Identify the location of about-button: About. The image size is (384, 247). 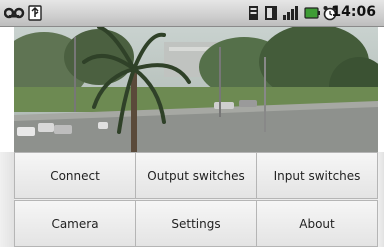
(317, 223).